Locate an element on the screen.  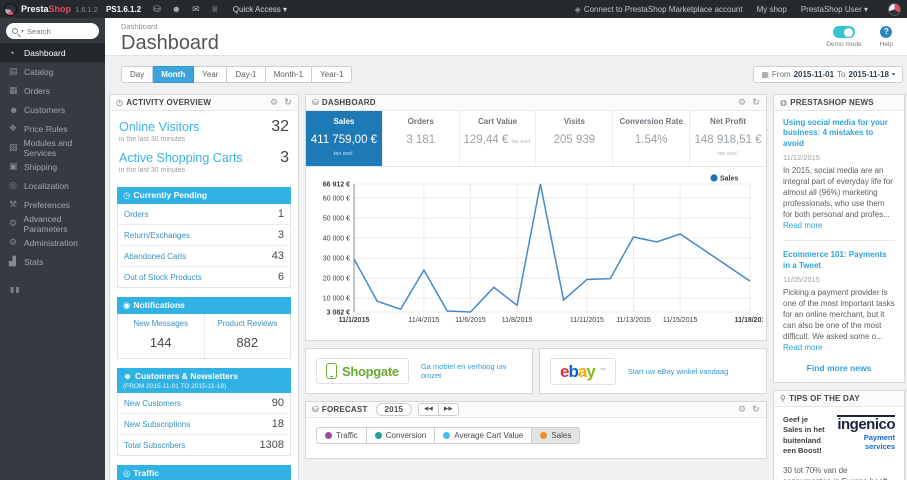
shop-name-link: PS1.6.1.2 is located at coordinates (123, 9).